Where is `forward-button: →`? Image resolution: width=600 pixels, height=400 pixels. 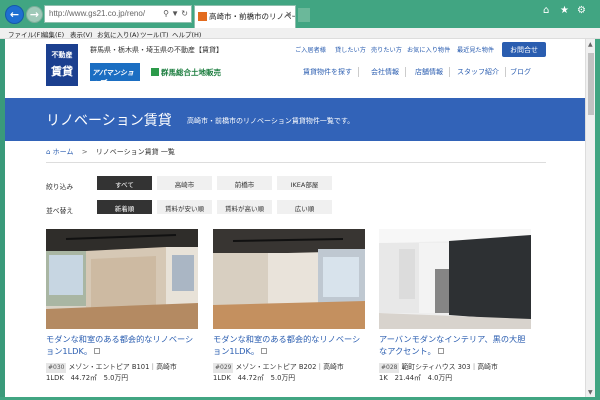
forward-button: → is located at coordinates (34, 14).